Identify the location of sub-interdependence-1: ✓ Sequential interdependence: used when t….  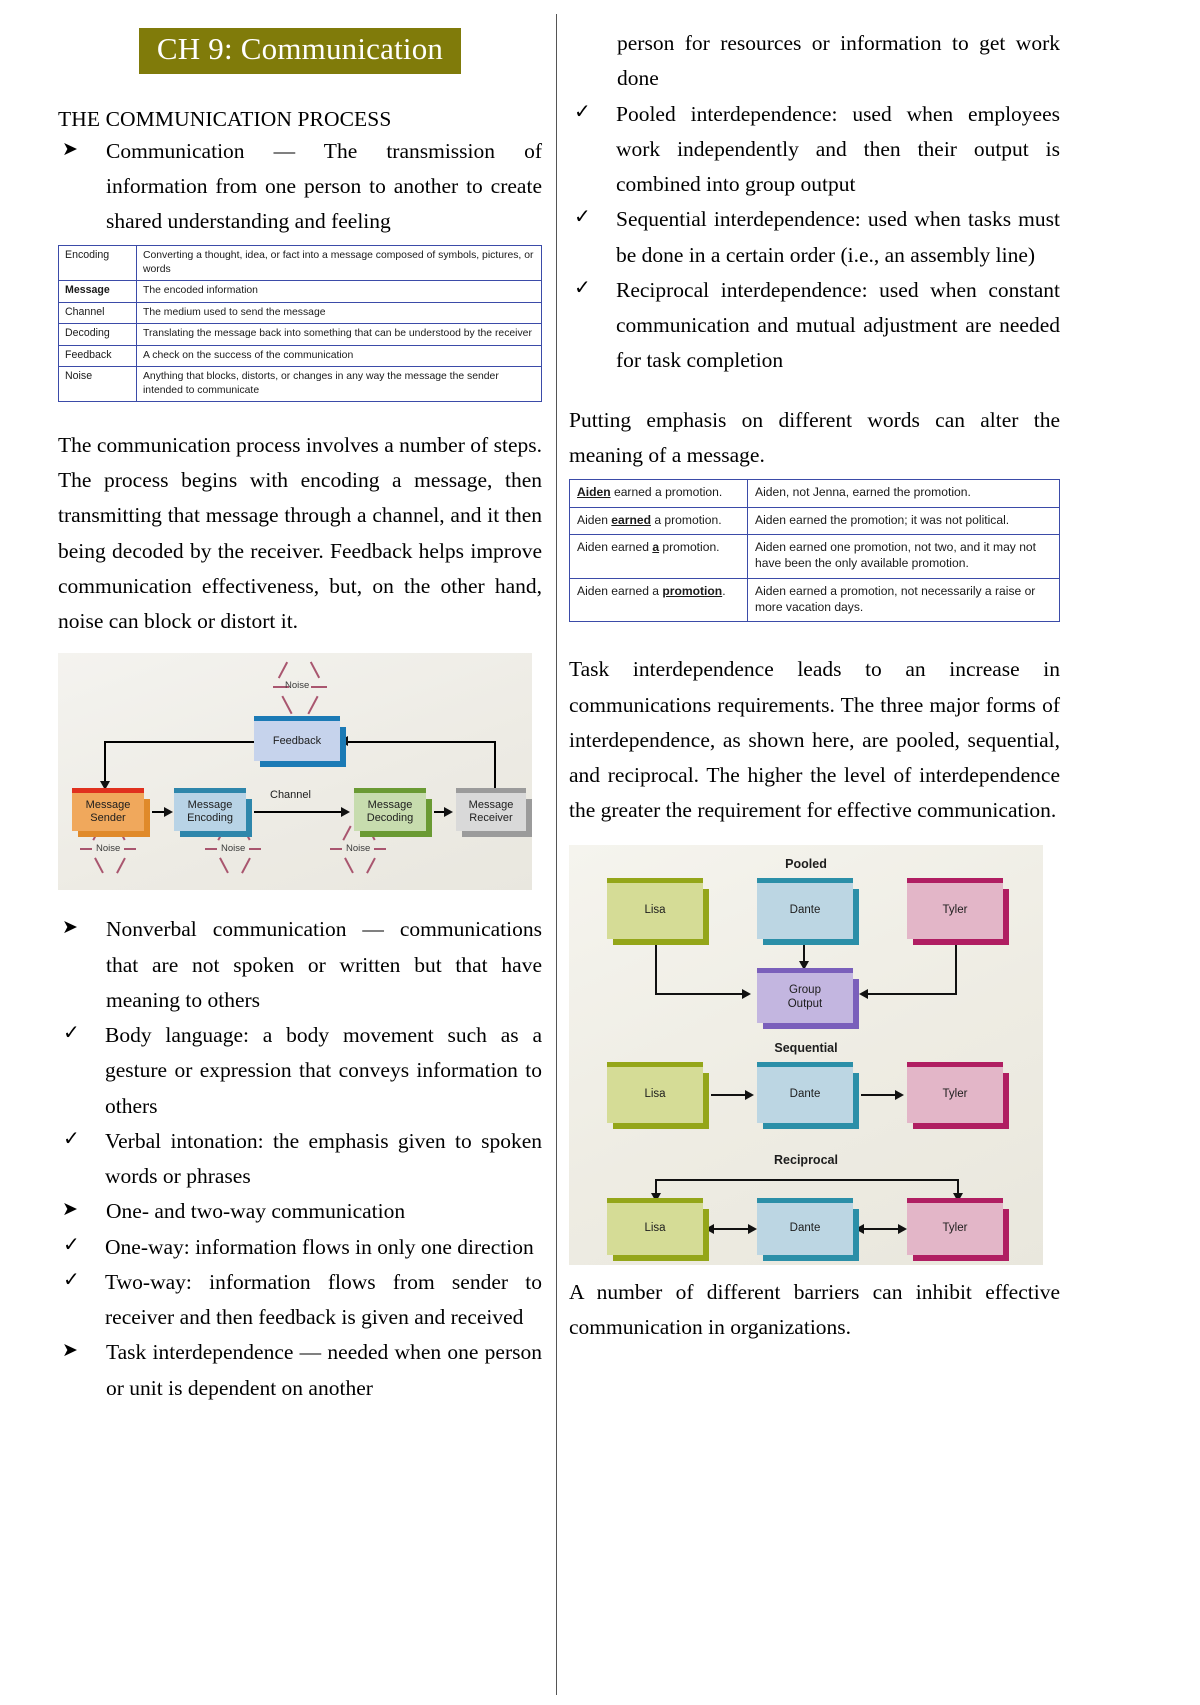
(814, 237).